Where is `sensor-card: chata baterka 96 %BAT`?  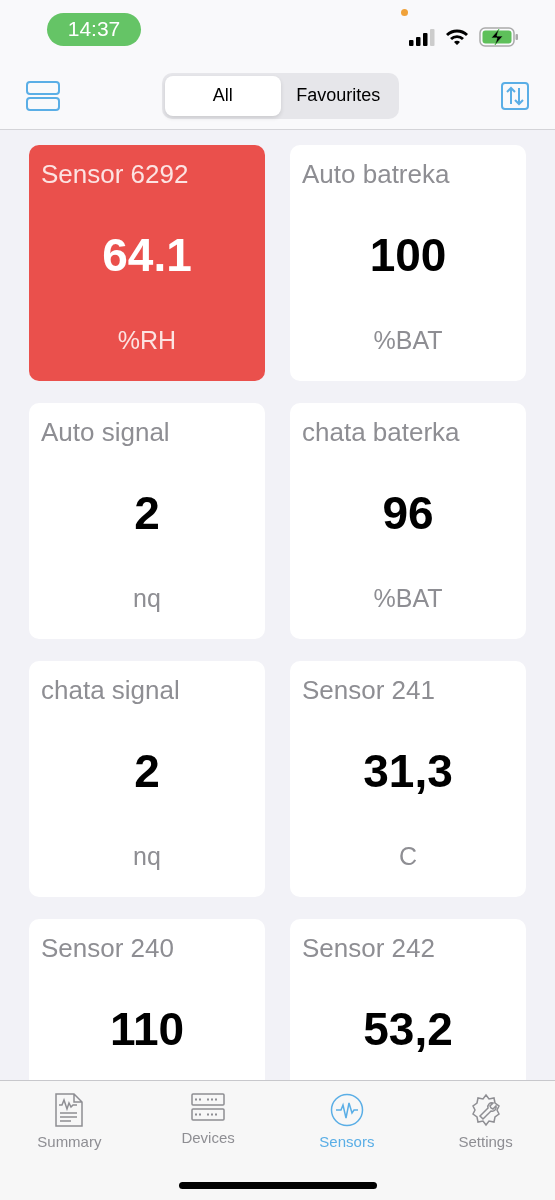
sensor-card: chata baterka 96 %BAT is located at coordinates (408, 521).